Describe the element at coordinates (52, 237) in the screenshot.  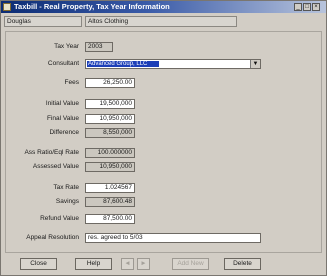
I see `appeal-resolution-label: Appeal Resolution` at that location.